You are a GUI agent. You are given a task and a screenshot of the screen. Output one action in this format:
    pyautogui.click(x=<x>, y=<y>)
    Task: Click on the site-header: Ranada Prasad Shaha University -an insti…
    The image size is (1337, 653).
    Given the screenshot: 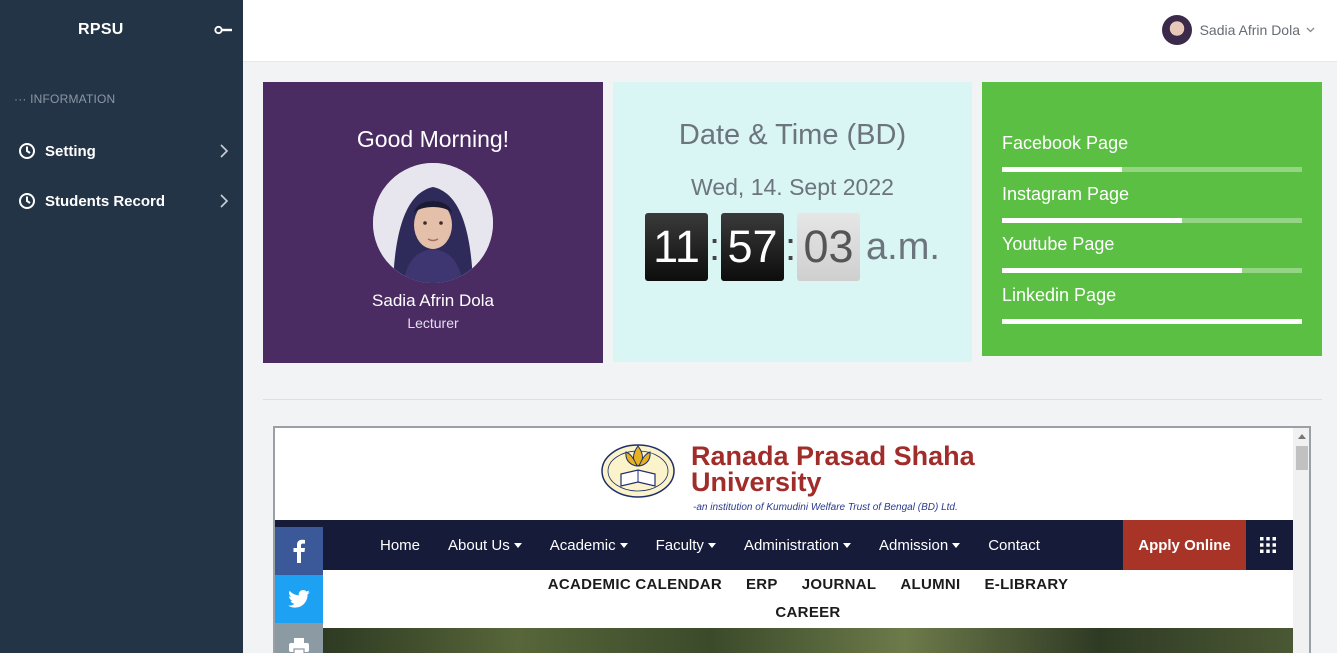 What is the action you would take?
    pyautogui.click(x=784, y=474)
    